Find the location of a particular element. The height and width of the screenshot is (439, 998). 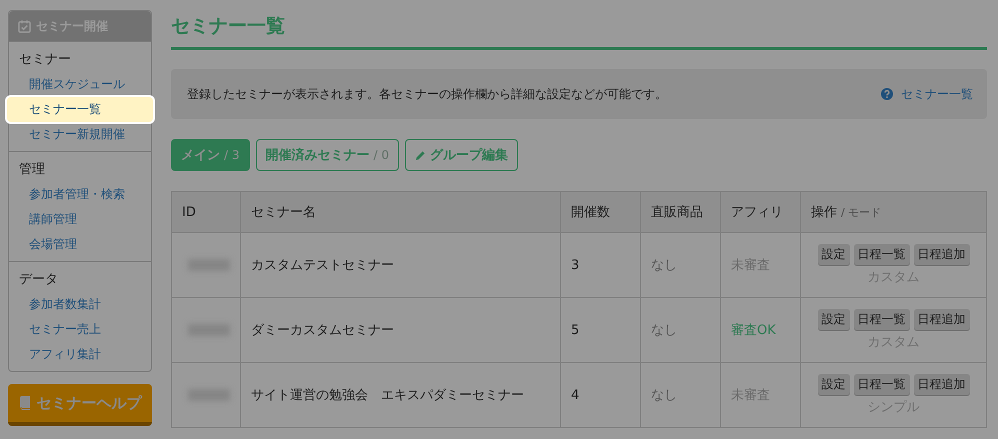

table-cell: 5 is located at coordinates (600, 330).